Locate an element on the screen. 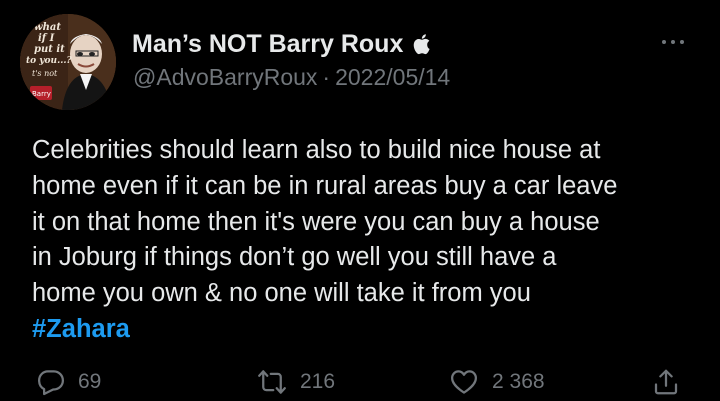 This screenshot has width=720, height=401. more-dots-icon is located at coordinates (664, 42).